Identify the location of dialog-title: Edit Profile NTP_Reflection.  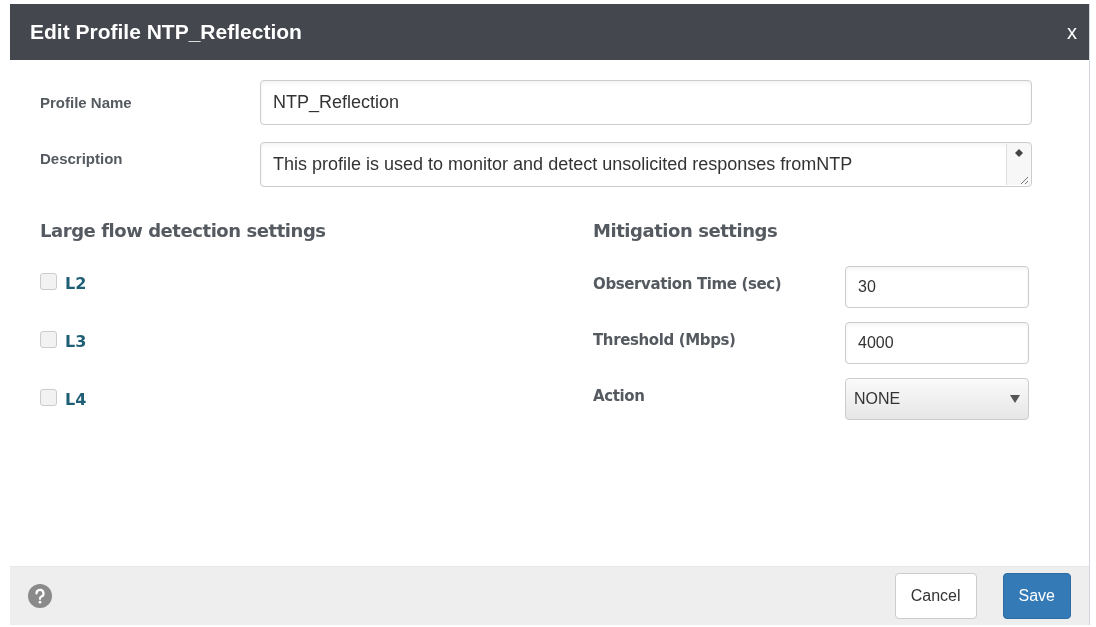
(166, 32).